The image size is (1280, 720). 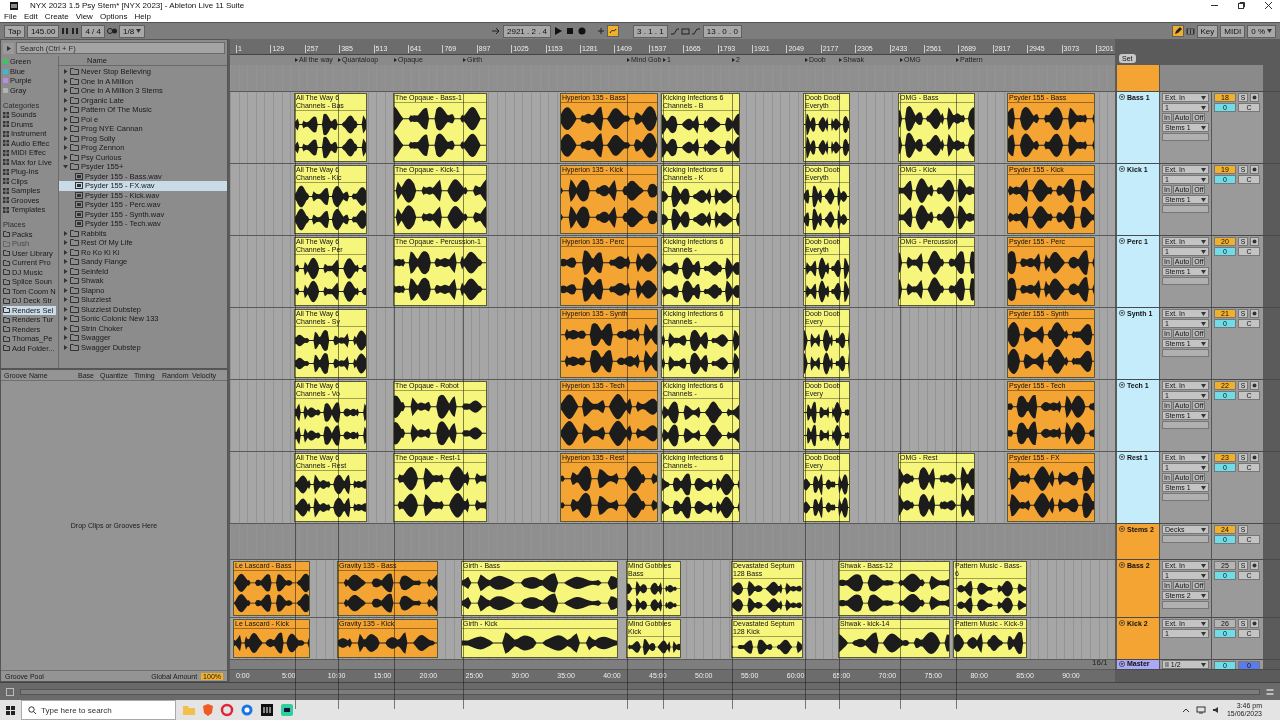 I want to click on position-field: 2921 . 2 . 4, so click(x=527, y=31).